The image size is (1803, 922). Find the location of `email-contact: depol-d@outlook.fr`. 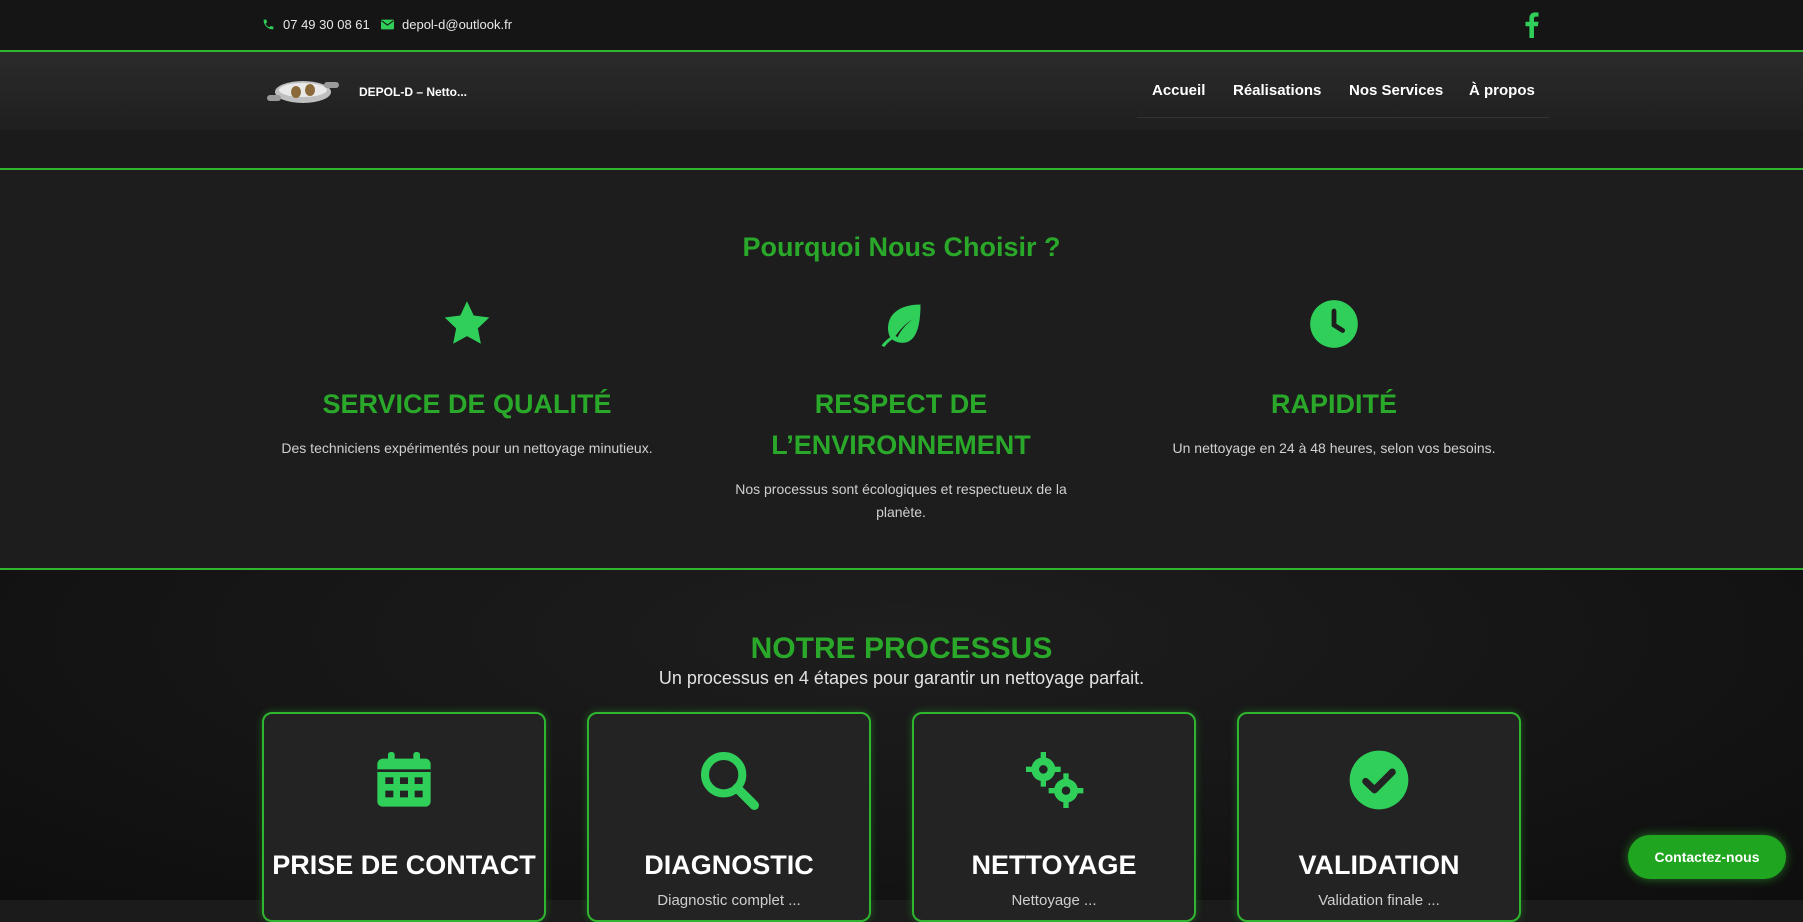

email-contact: depol-d@outlook.fr is located at coordinates (446, 24).